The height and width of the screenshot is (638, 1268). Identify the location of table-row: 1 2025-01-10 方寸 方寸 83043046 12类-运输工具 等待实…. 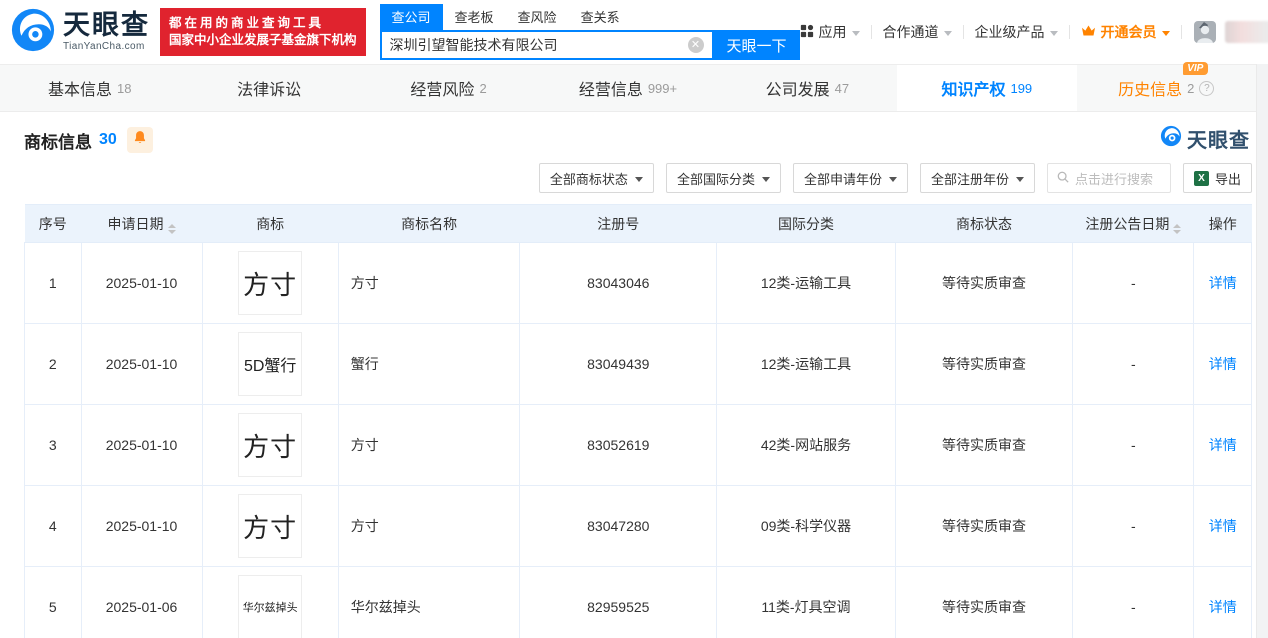
(638, 283).